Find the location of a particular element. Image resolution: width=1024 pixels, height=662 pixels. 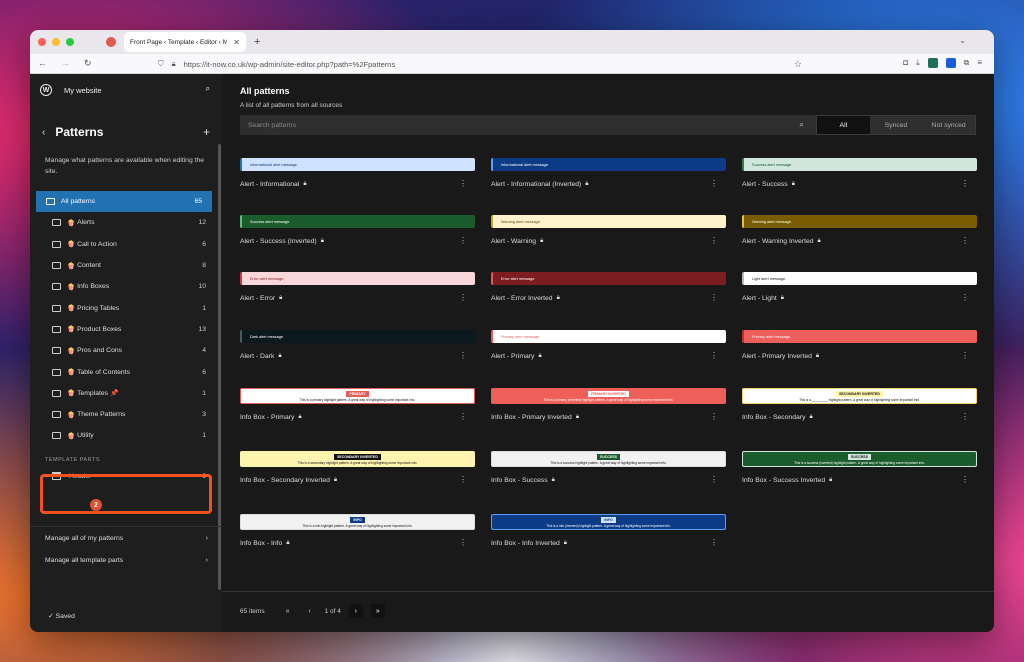

forward-icon: → is located at coordinates (65, 63).